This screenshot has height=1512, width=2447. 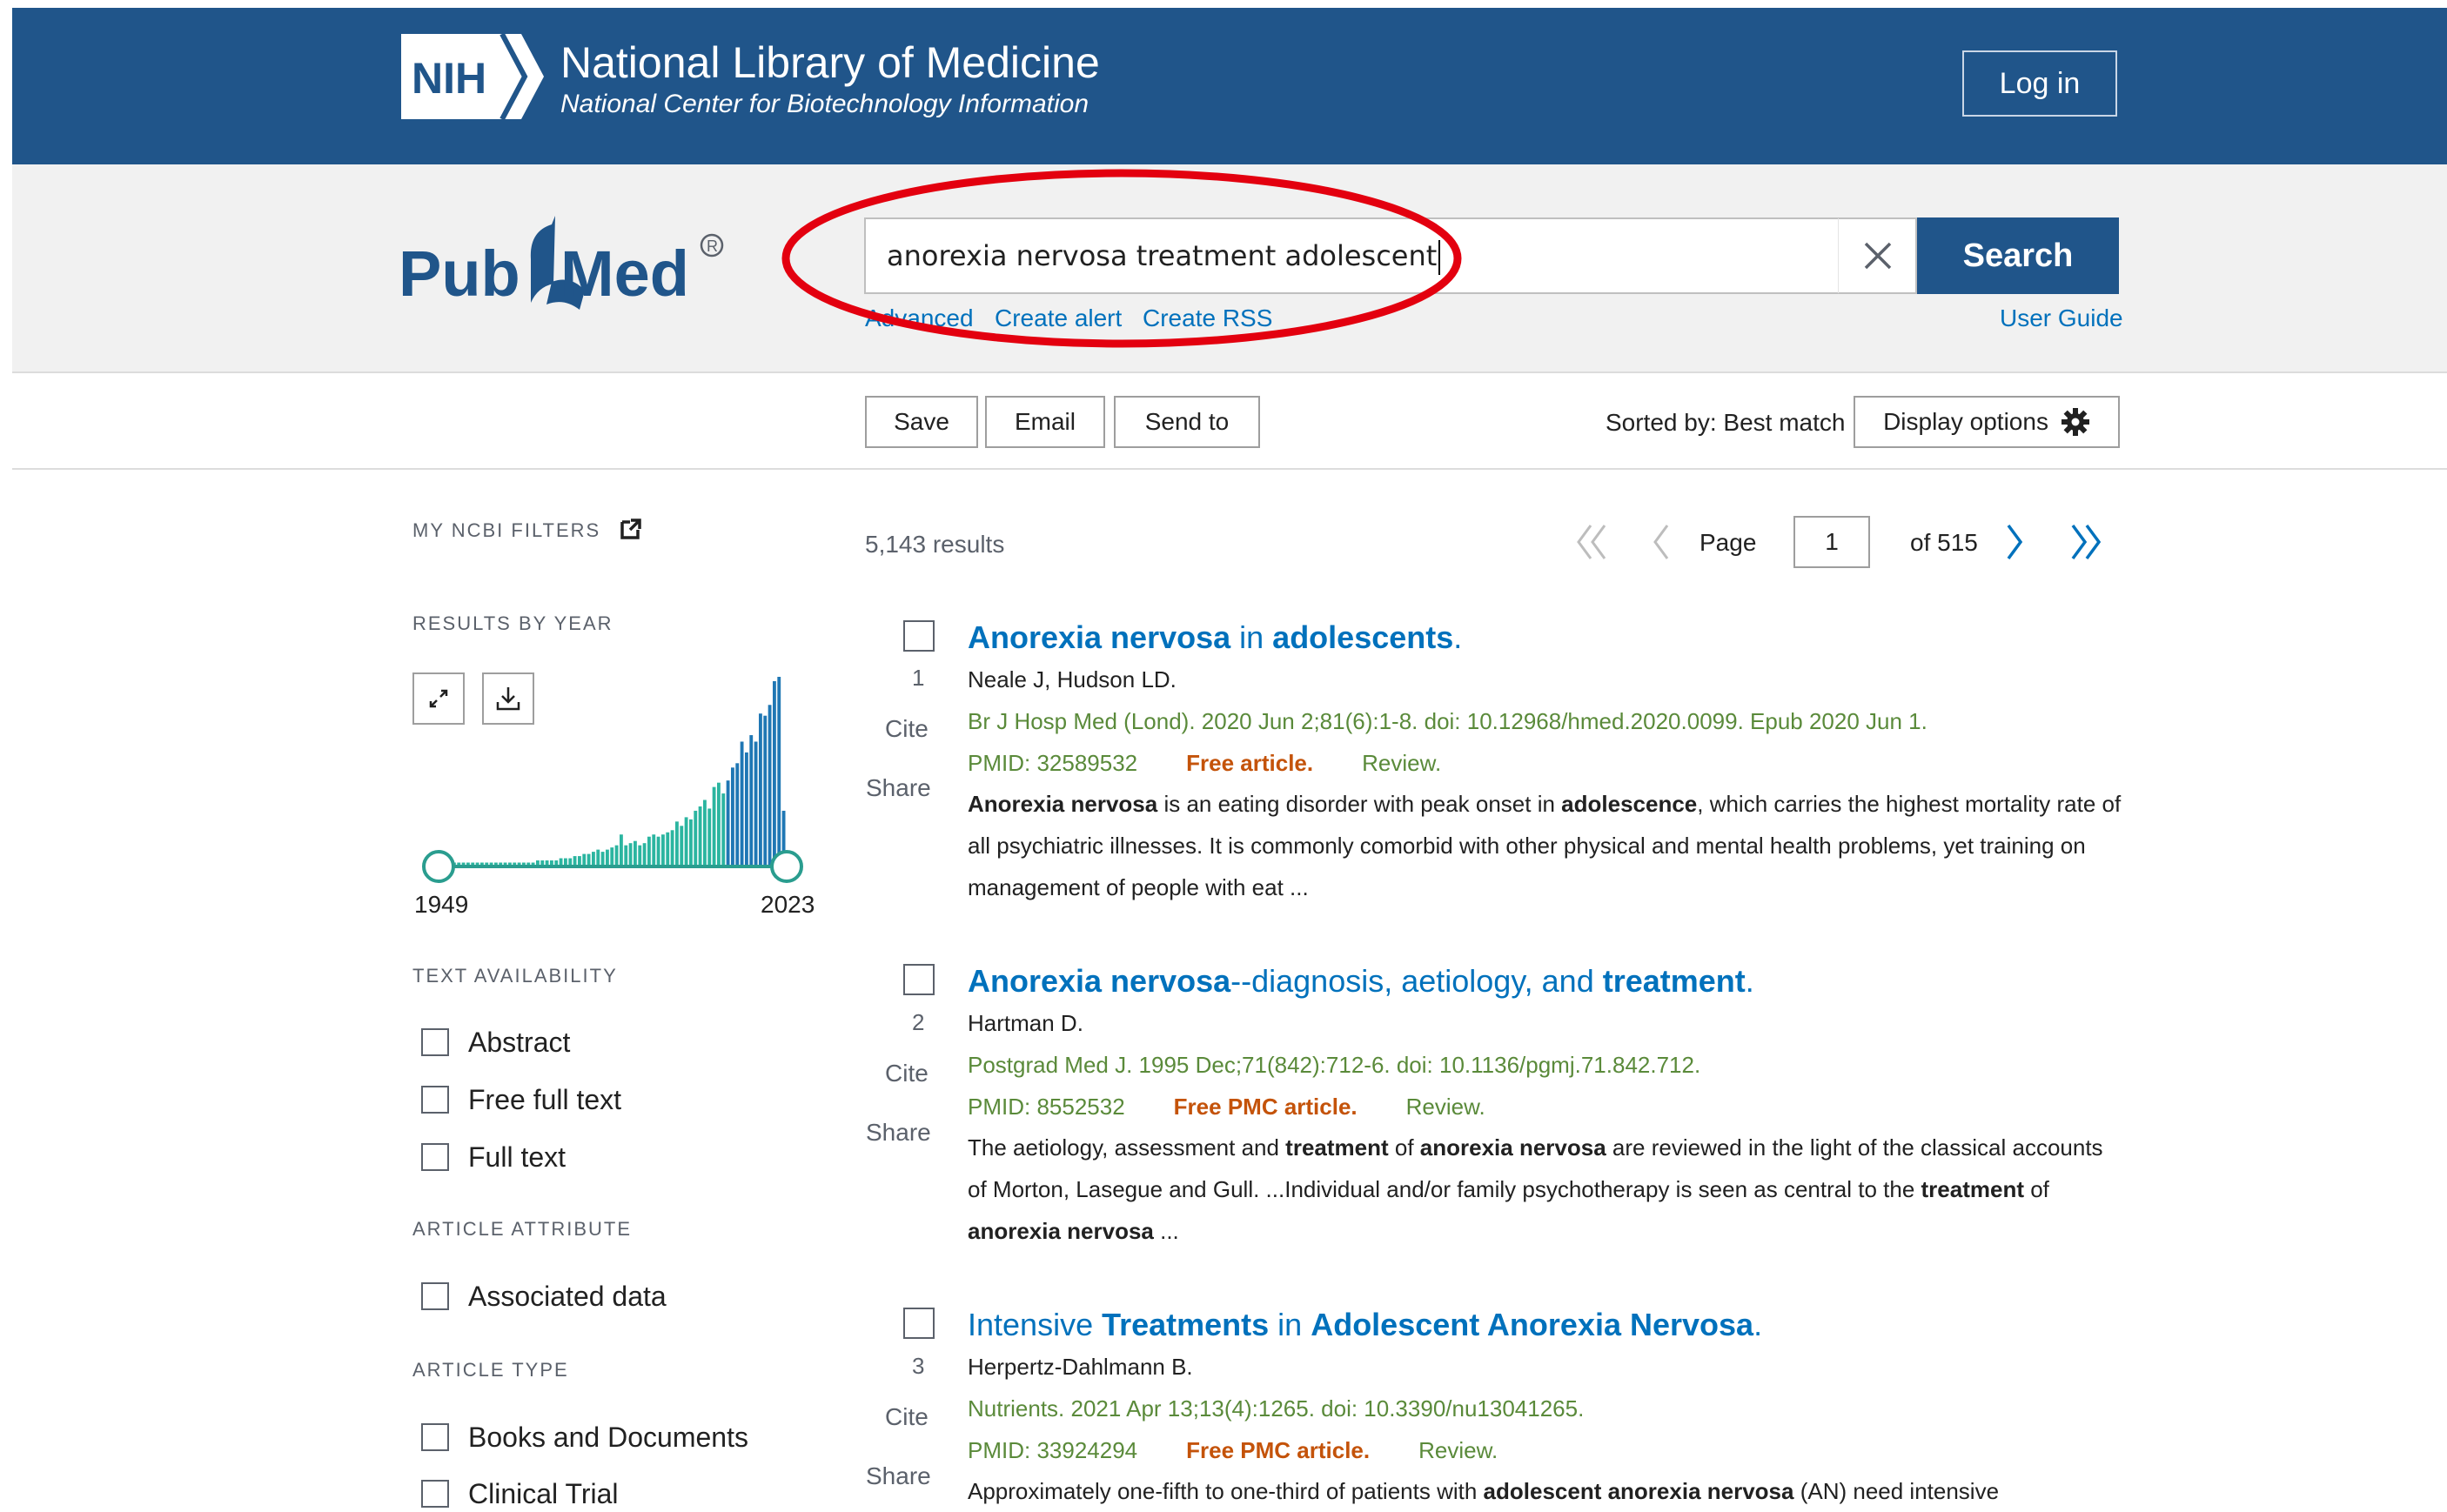 I want to click on search-input: anorexia nervosa treatment adolescent, so click(x=1357, y=256).